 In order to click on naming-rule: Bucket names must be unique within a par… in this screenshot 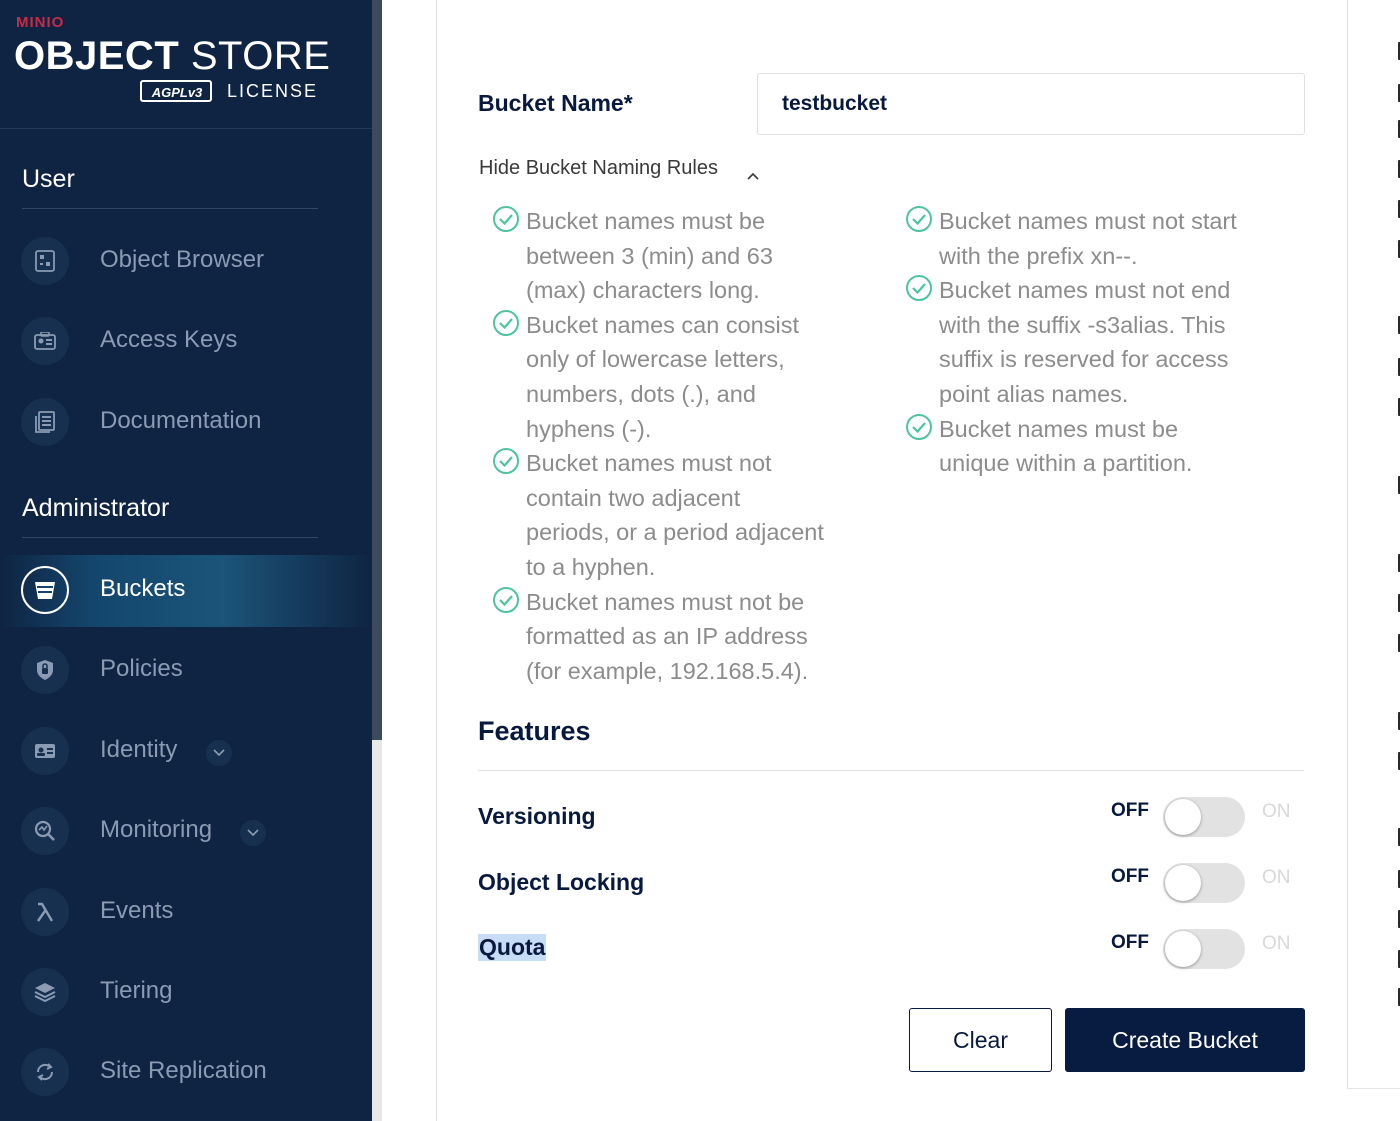, I will do `click(1069, 446)`.